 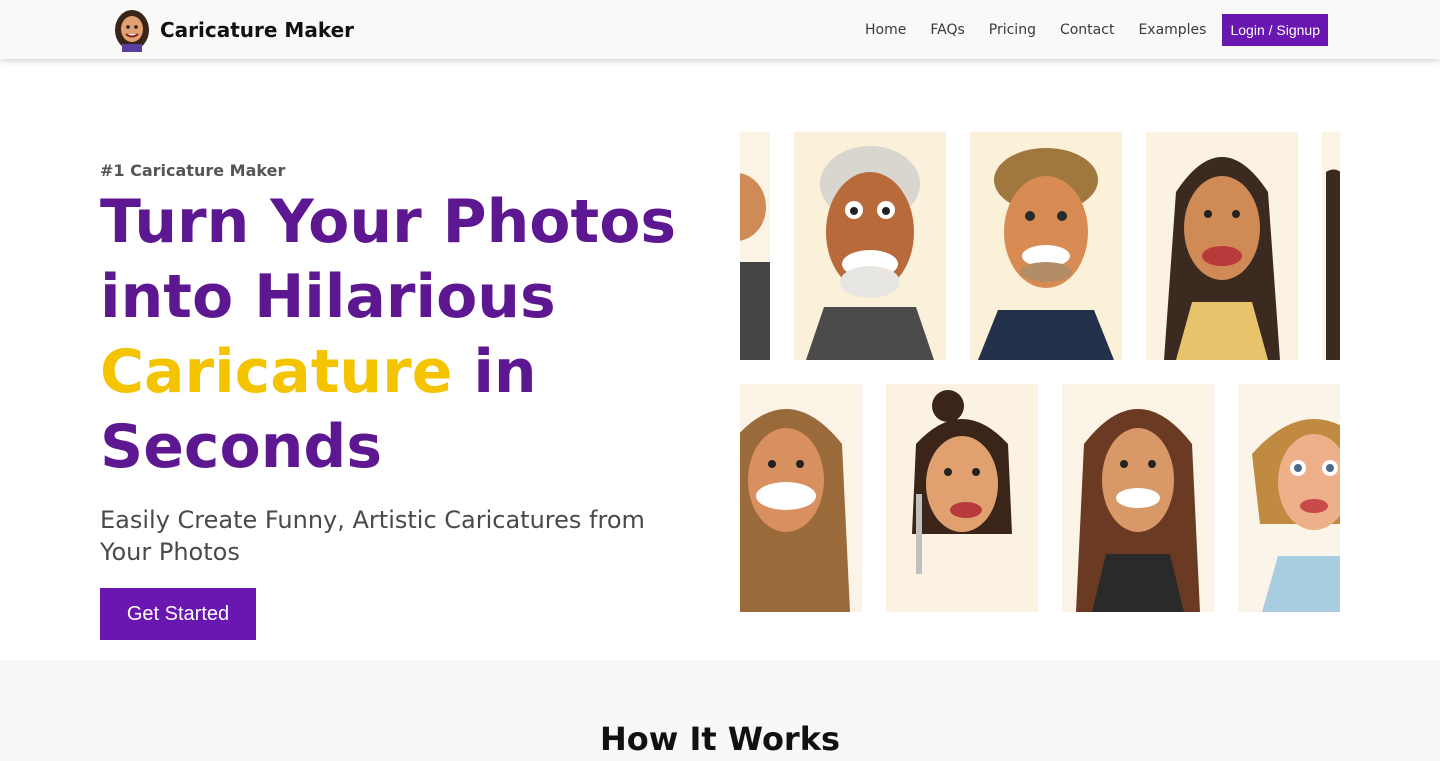 What do you see at coordinates (962, 498) in the screenshot?
I see `caricature-image-bun-hair-woman` at bounding box center [962, 498].